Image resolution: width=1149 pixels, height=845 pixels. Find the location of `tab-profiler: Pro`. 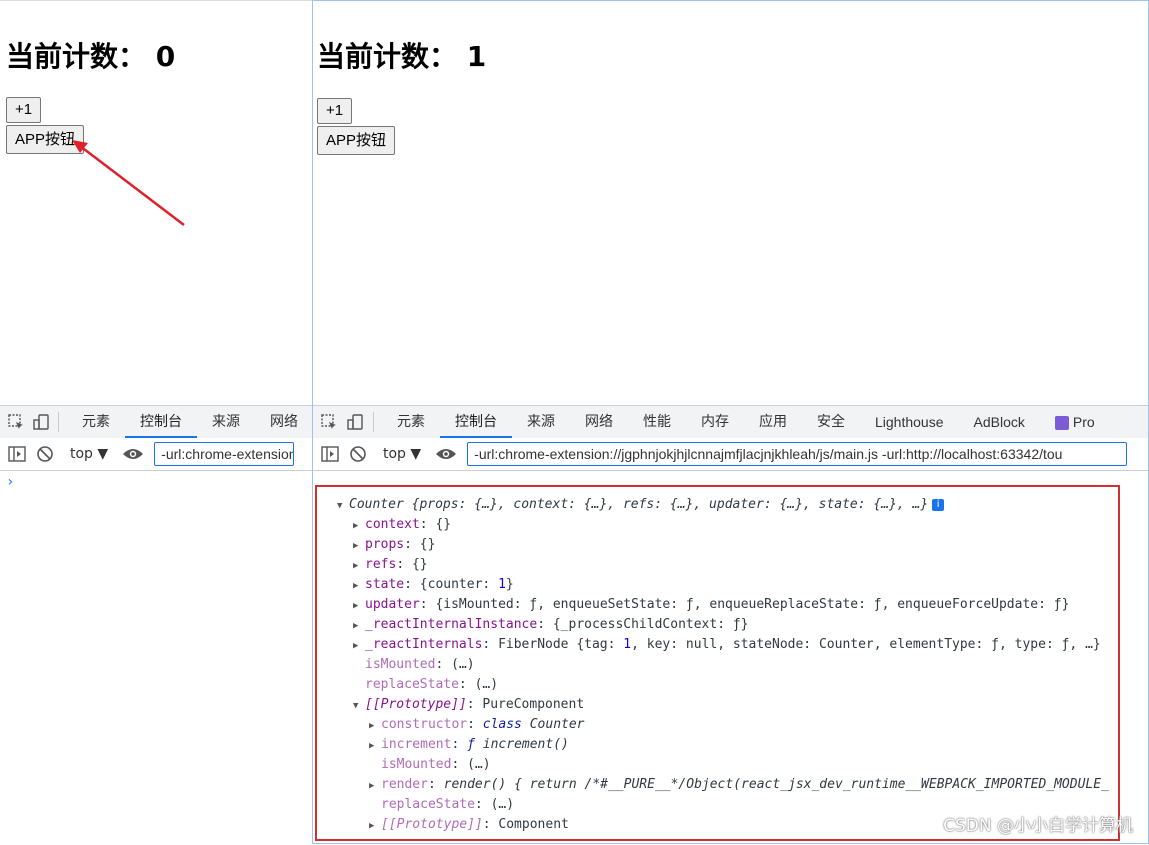

tab-profiler: Pro is located at coordinates (1067, 422).